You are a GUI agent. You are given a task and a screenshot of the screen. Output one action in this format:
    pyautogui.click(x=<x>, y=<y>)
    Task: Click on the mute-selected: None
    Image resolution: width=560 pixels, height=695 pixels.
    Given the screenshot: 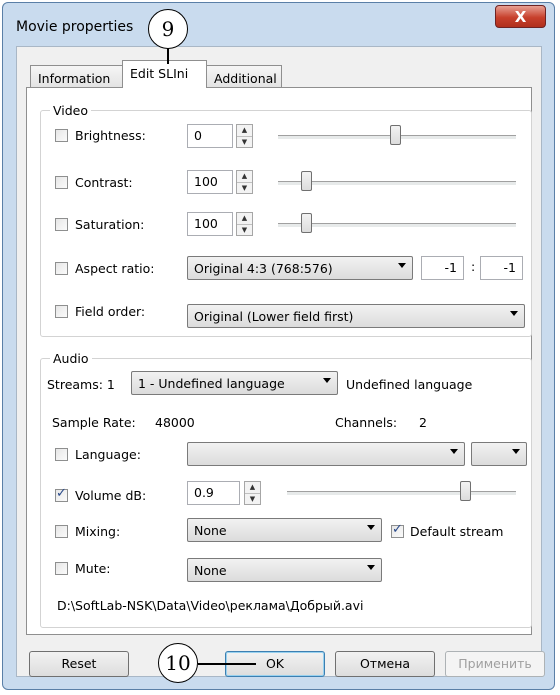 What is the action you would take?
    pyautogui.click(x=210, y=570)
    